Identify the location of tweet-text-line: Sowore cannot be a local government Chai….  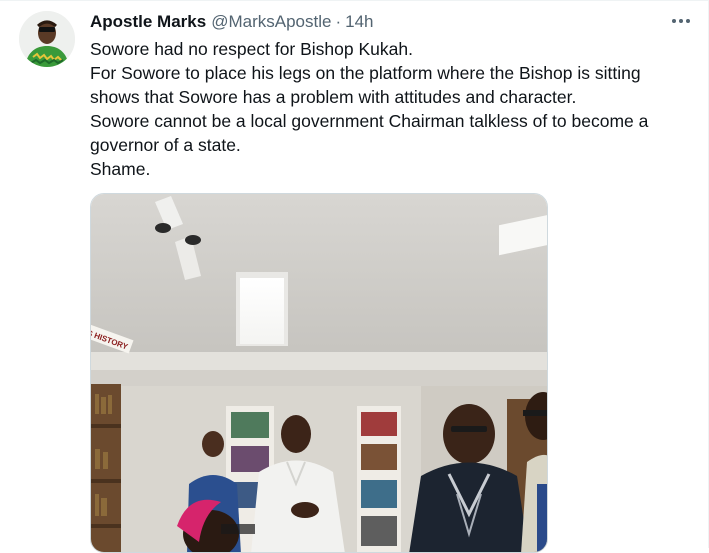
(369, 121).